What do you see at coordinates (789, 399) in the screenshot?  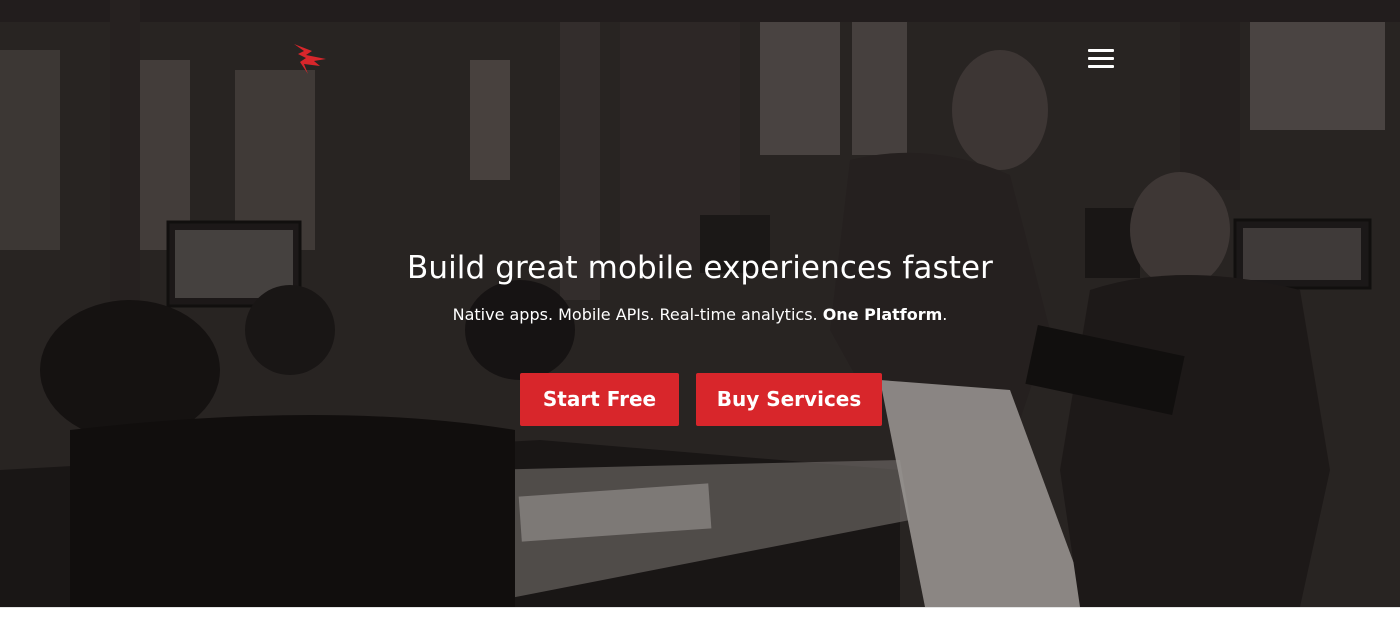 I see `buy-services-button: Buy Services` at bounding box center [789, 399].